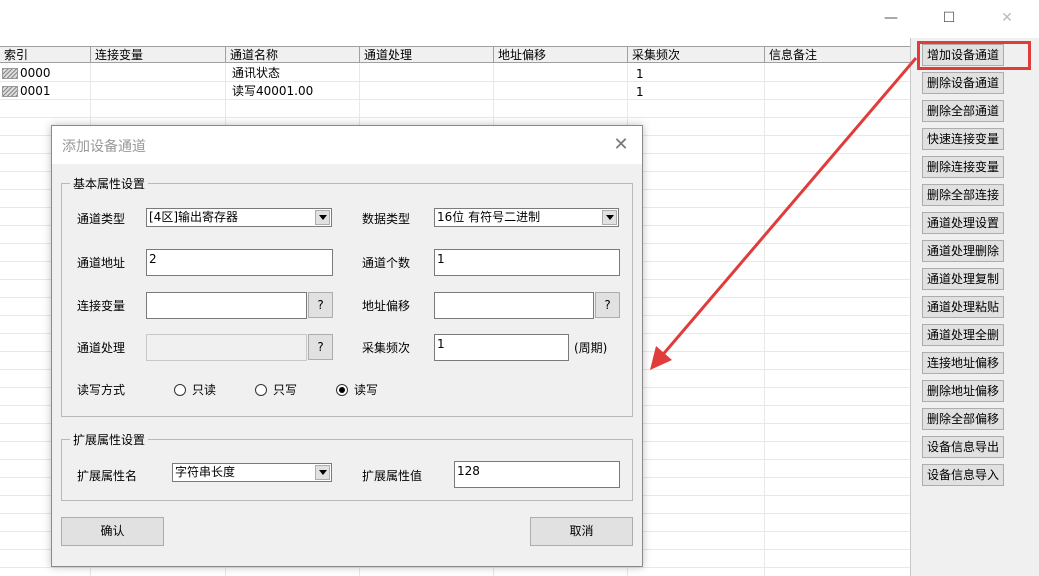 The height and width of the screenshot is (576, 1039). What do you see at coordinates (104, 147) in the screenshot?
I see `dialog-title: 添加设备通道` at bounding box center [104, 147].